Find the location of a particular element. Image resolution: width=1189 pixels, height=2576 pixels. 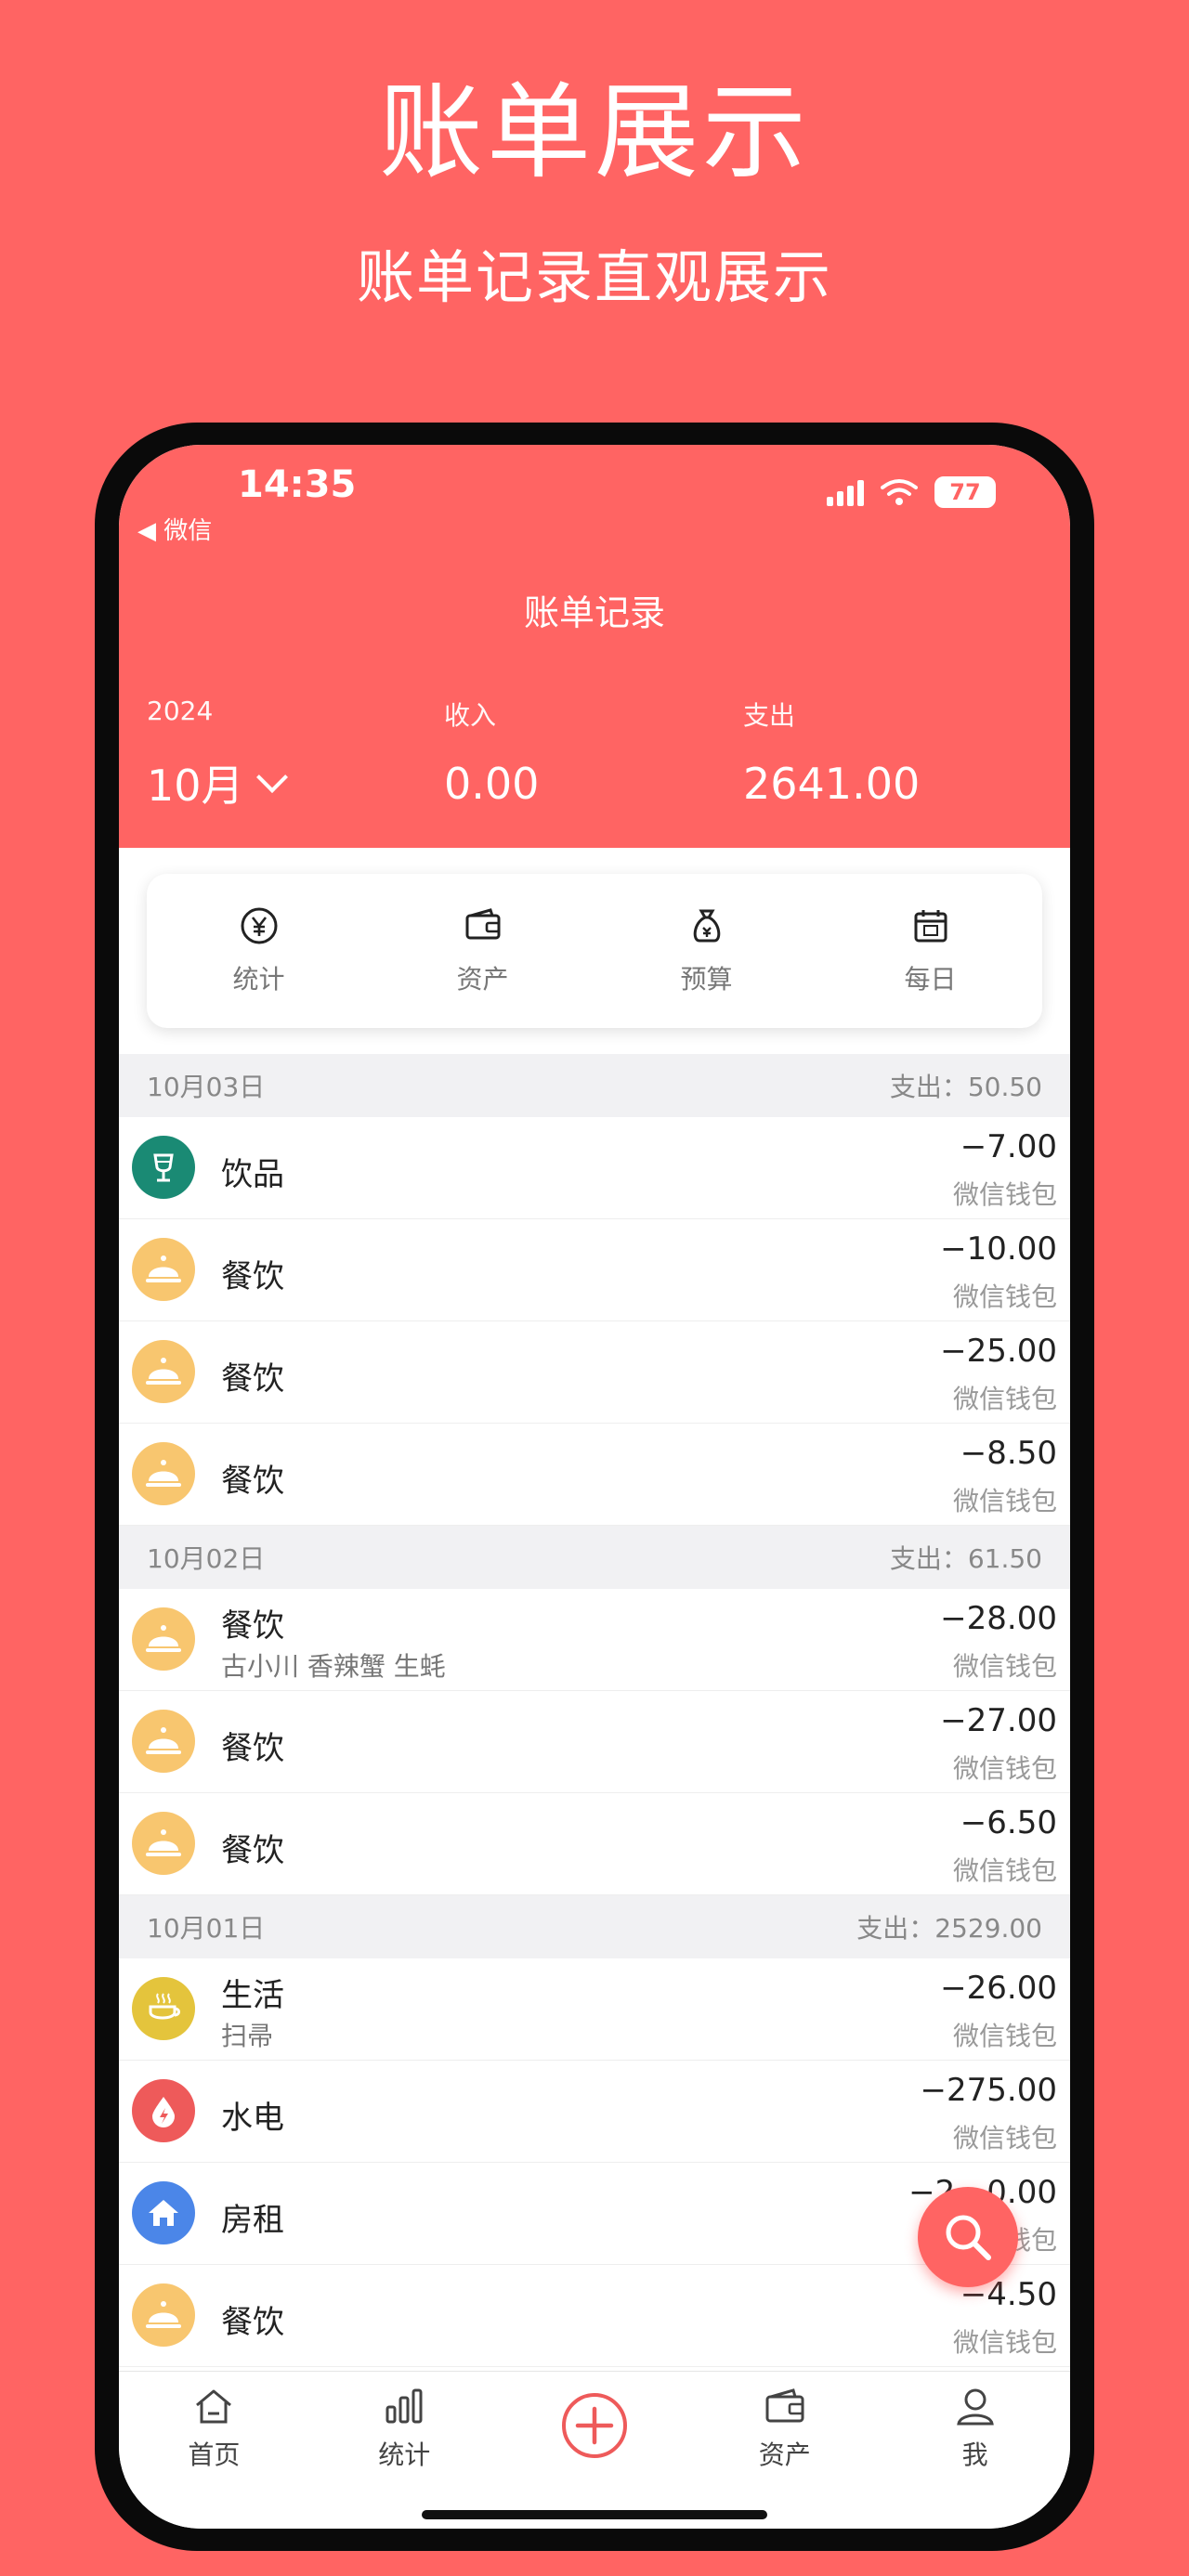

home-icon is located at coordinates (214, 2406).